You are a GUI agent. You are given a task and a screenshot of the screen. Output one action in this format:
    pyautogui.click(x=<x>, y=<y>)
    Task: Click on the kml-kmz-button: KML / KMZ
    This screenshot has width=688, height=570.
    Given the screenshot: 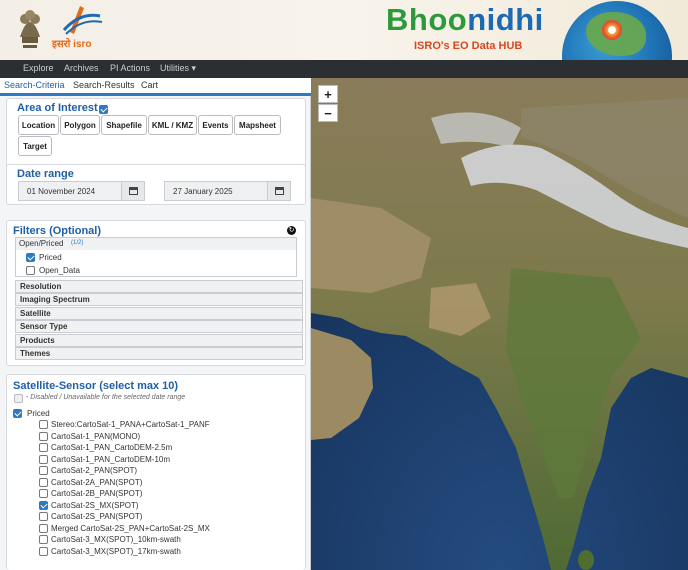 What is the action you would take?
    pyautogui.click(x=172, y=125)
    